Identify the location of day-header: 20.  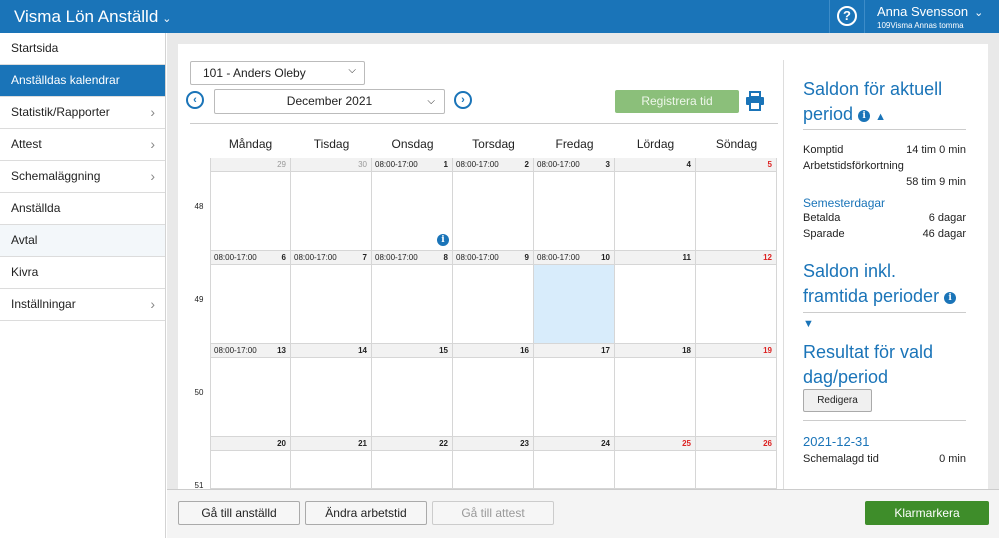
(250, 444).